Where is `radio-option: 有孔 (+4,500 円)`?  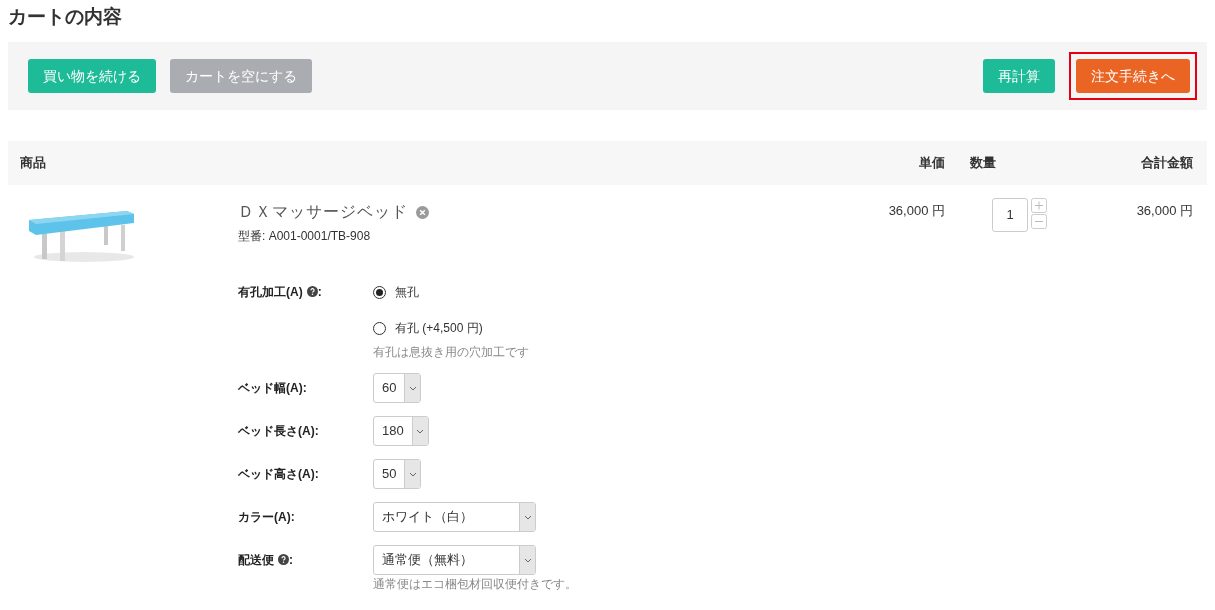
radio-option: 有孔 (+4,500 円) is located at coordinates (604, 328).